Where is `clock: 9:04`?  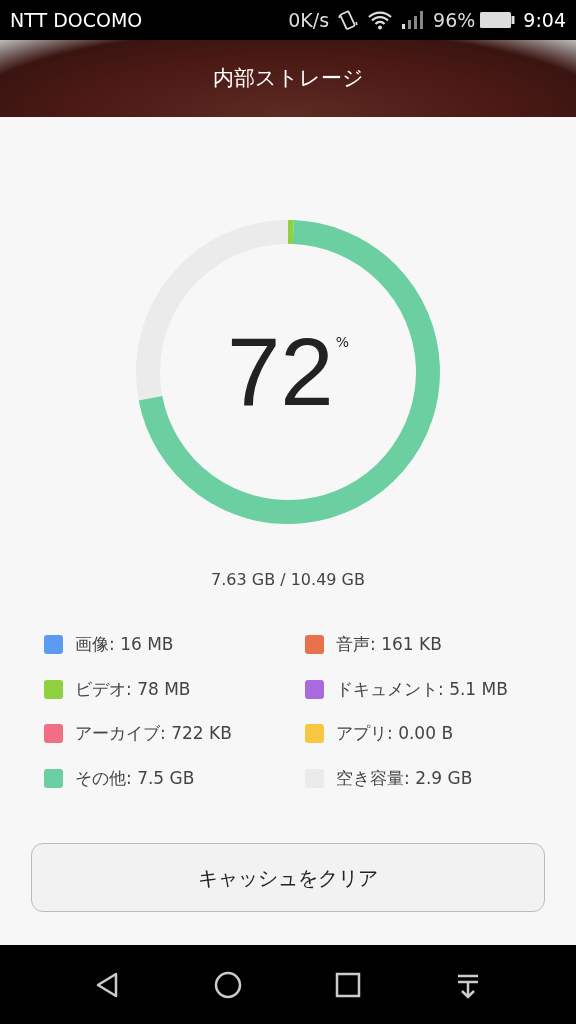 clock: 9:04 is located at coordinates (544, 20).